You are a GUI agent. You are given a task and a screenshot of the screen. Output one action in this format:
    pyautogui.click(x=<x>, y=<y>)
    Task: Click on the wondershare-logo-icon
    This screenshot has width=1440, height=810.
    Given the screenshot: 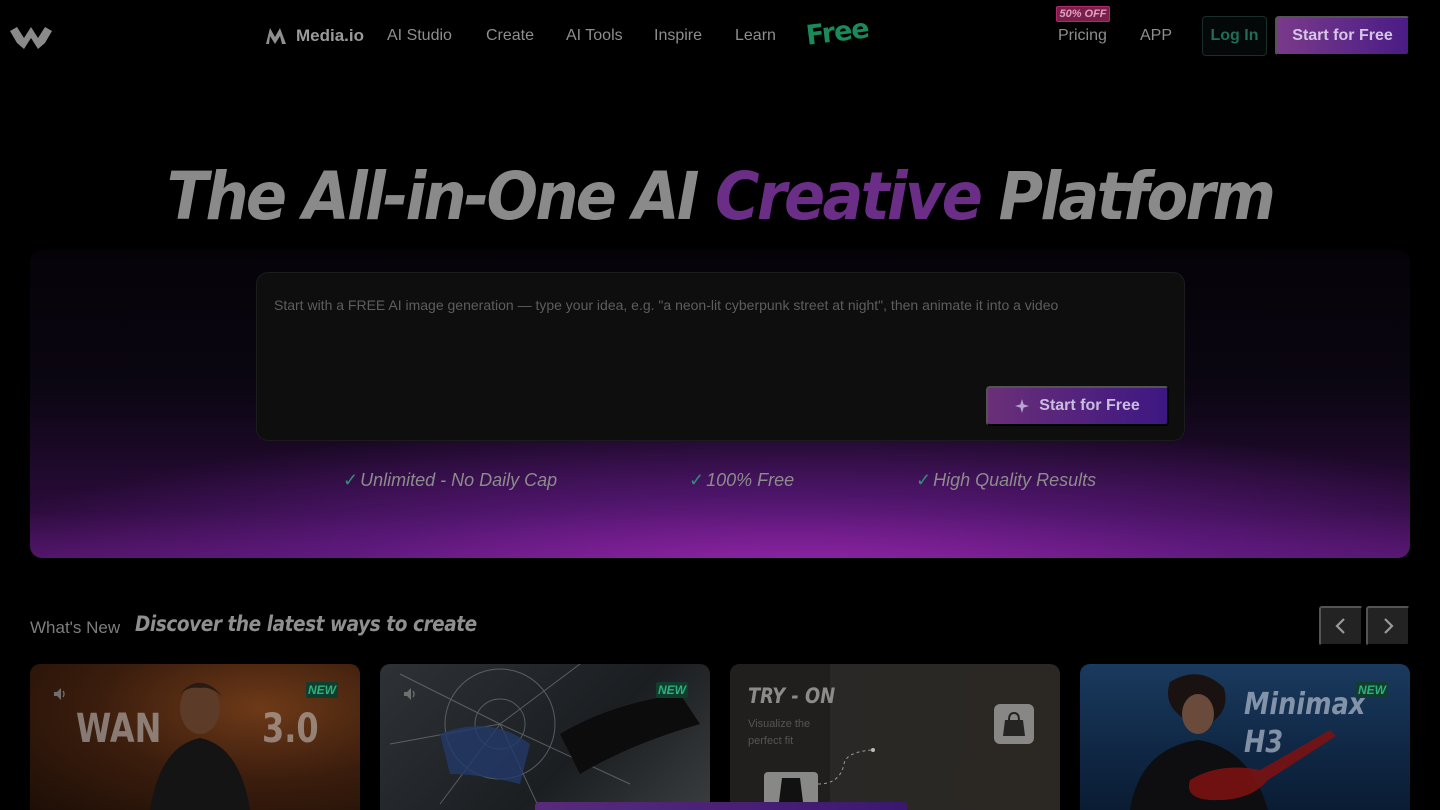 What is the action you would take?
    pyautogui.click(x=31, y=38)
    